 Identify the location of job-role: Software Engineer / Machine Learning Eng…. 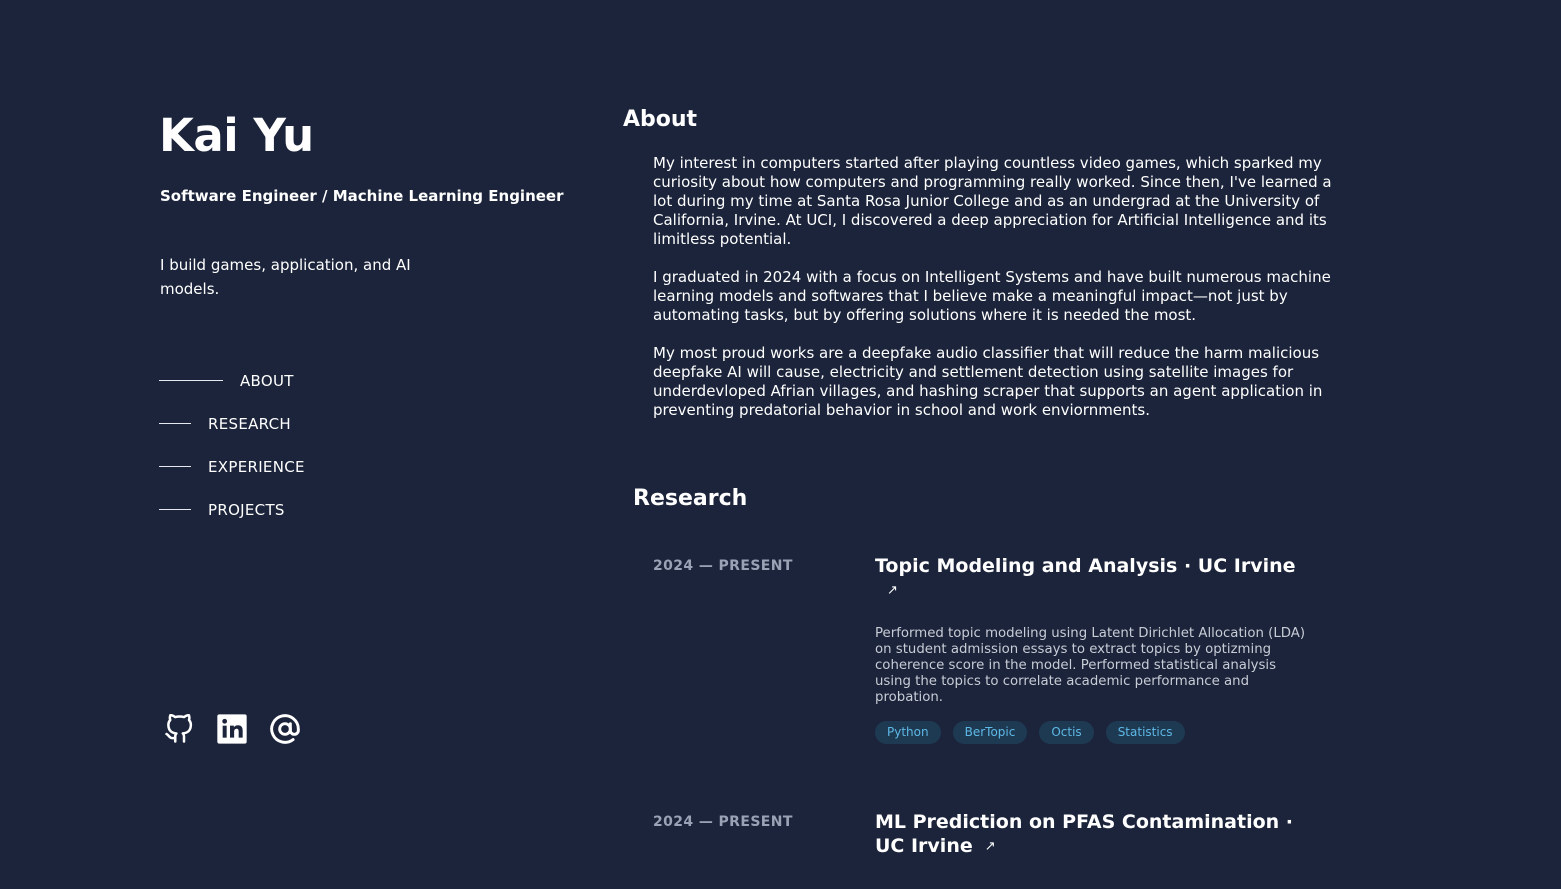
(362, 196).